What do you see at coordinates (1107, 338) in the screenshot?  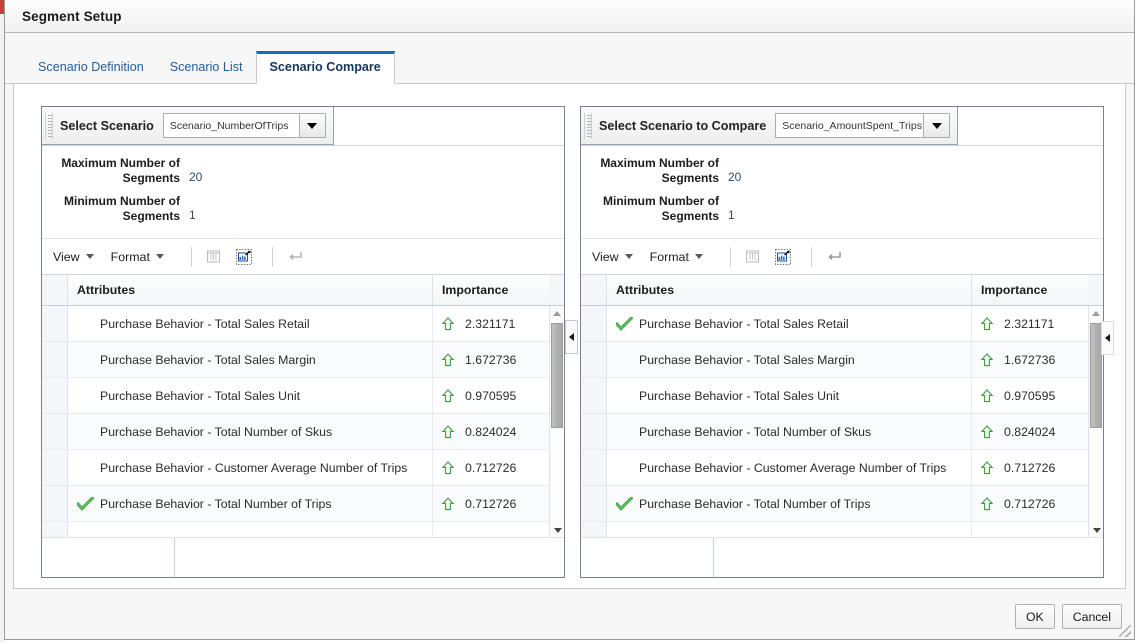 I see `collapse-right-panel-button` at bounding box center [1107, 338].